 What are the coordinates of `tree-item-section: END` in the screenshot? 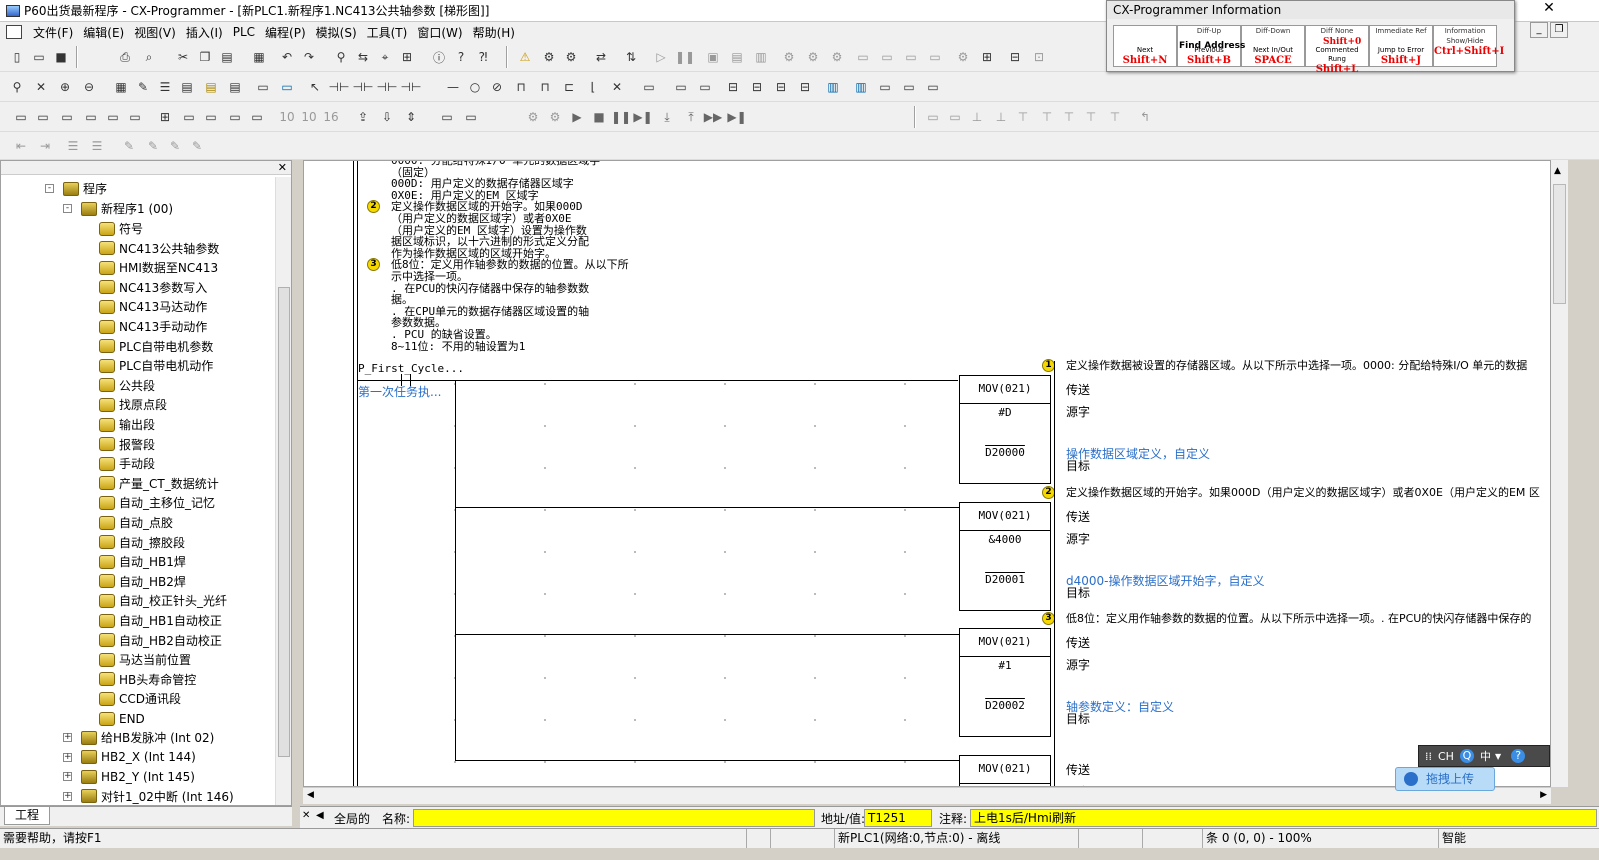 It's located at (122, 718).